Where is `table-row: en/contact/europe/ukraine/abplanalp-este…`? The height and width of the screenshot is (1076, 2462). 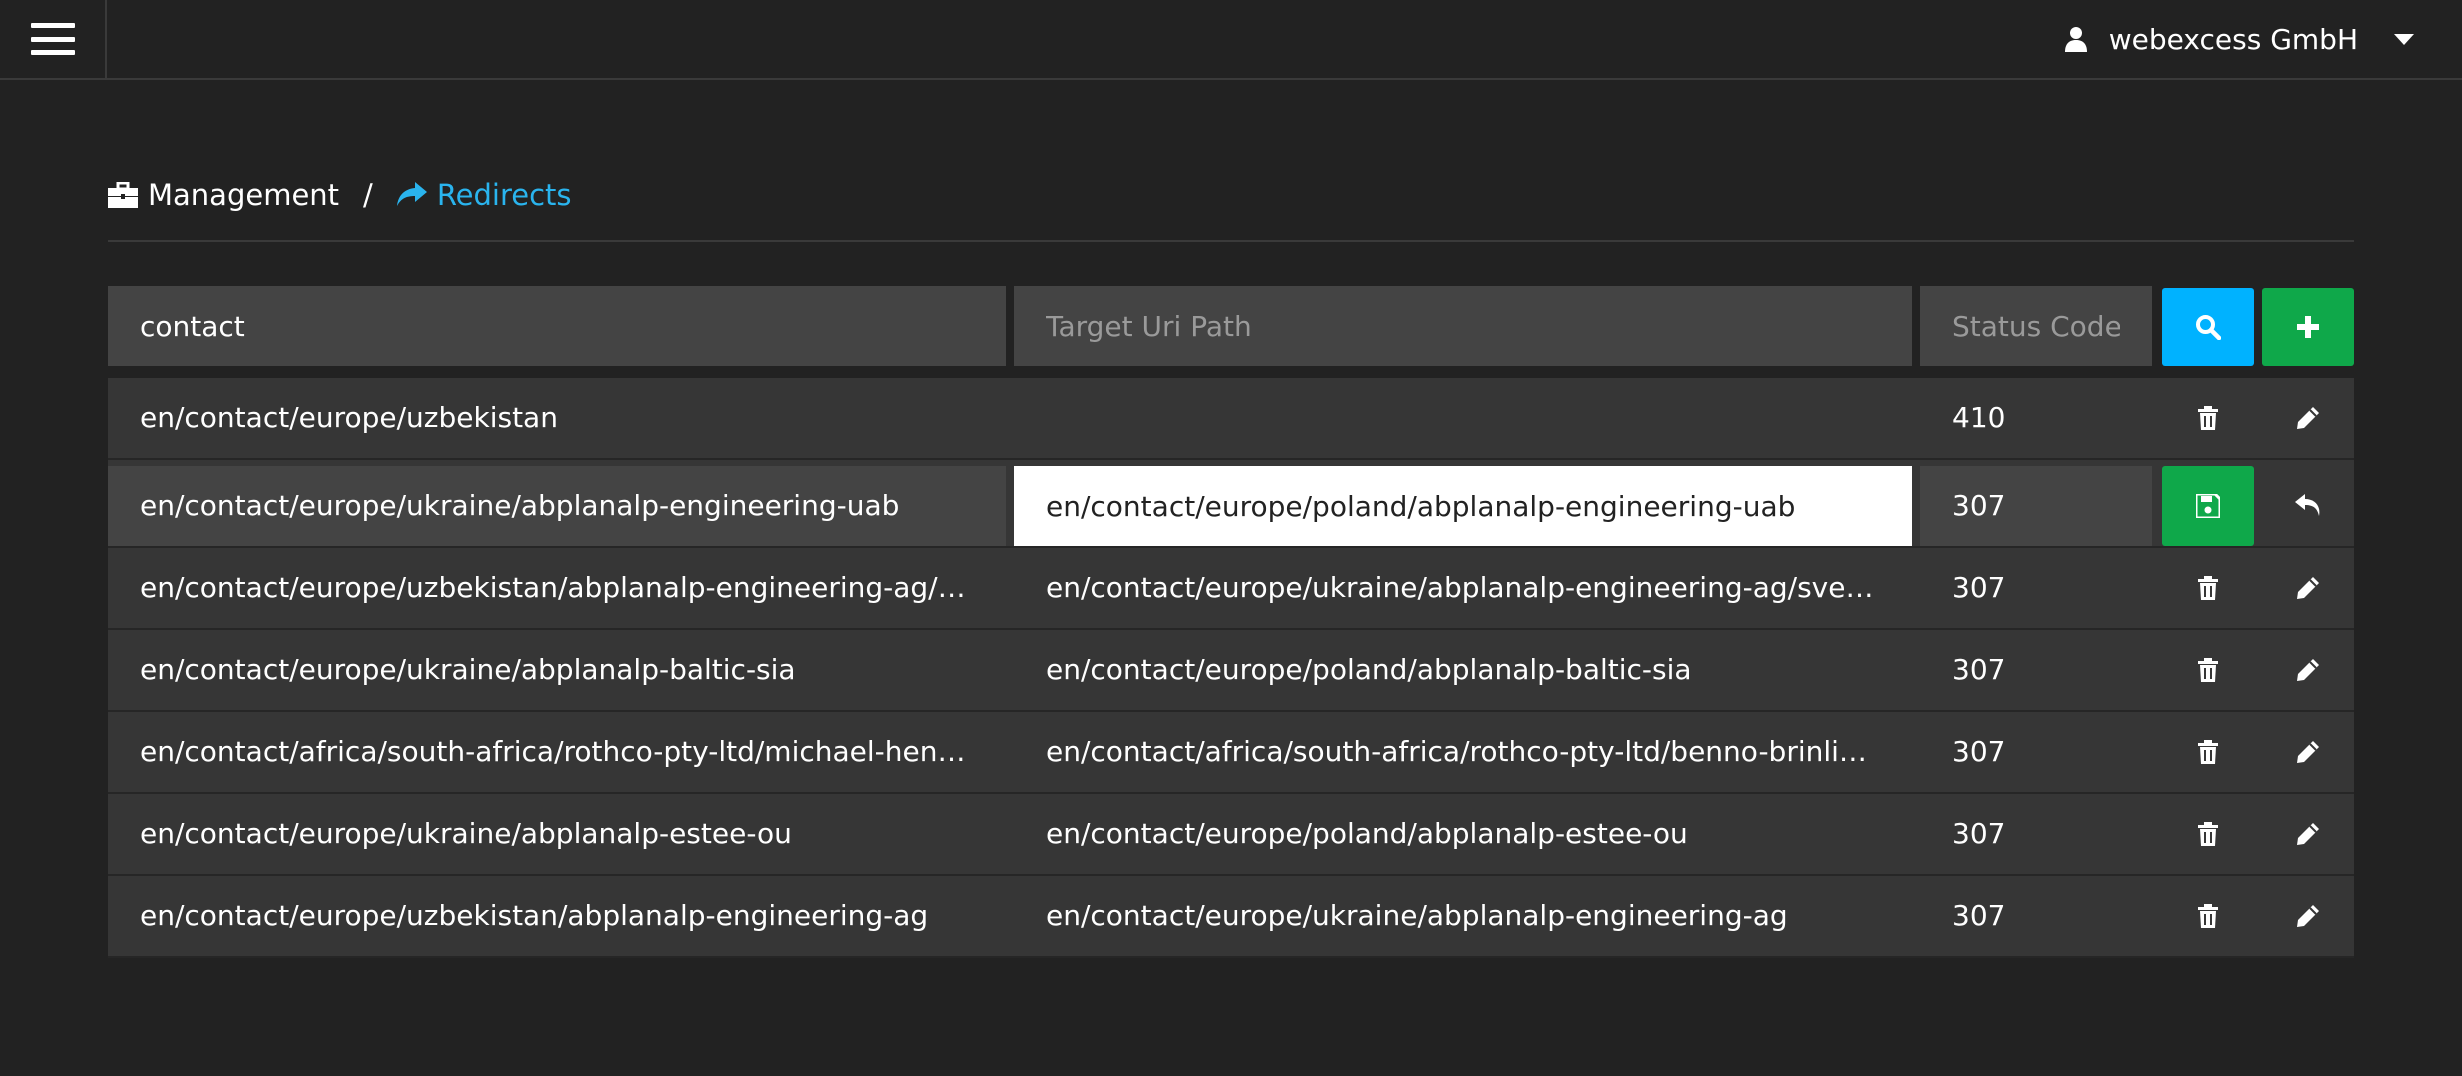 table-row: en/contact/europe/ukraine/abplanalp-este… is located at coordinates (1231, 835).